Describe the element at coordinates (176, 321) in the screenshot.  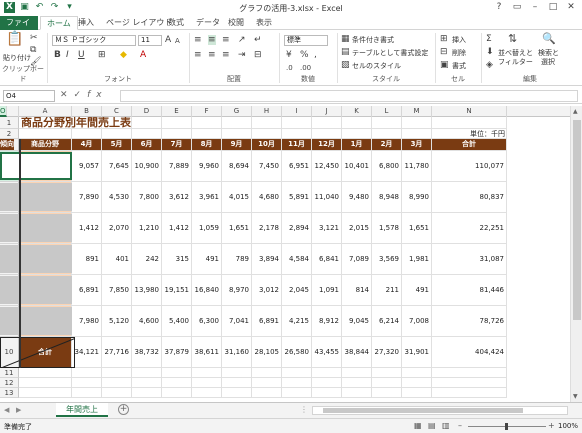
I see `data-cell: 5,400` at that location.